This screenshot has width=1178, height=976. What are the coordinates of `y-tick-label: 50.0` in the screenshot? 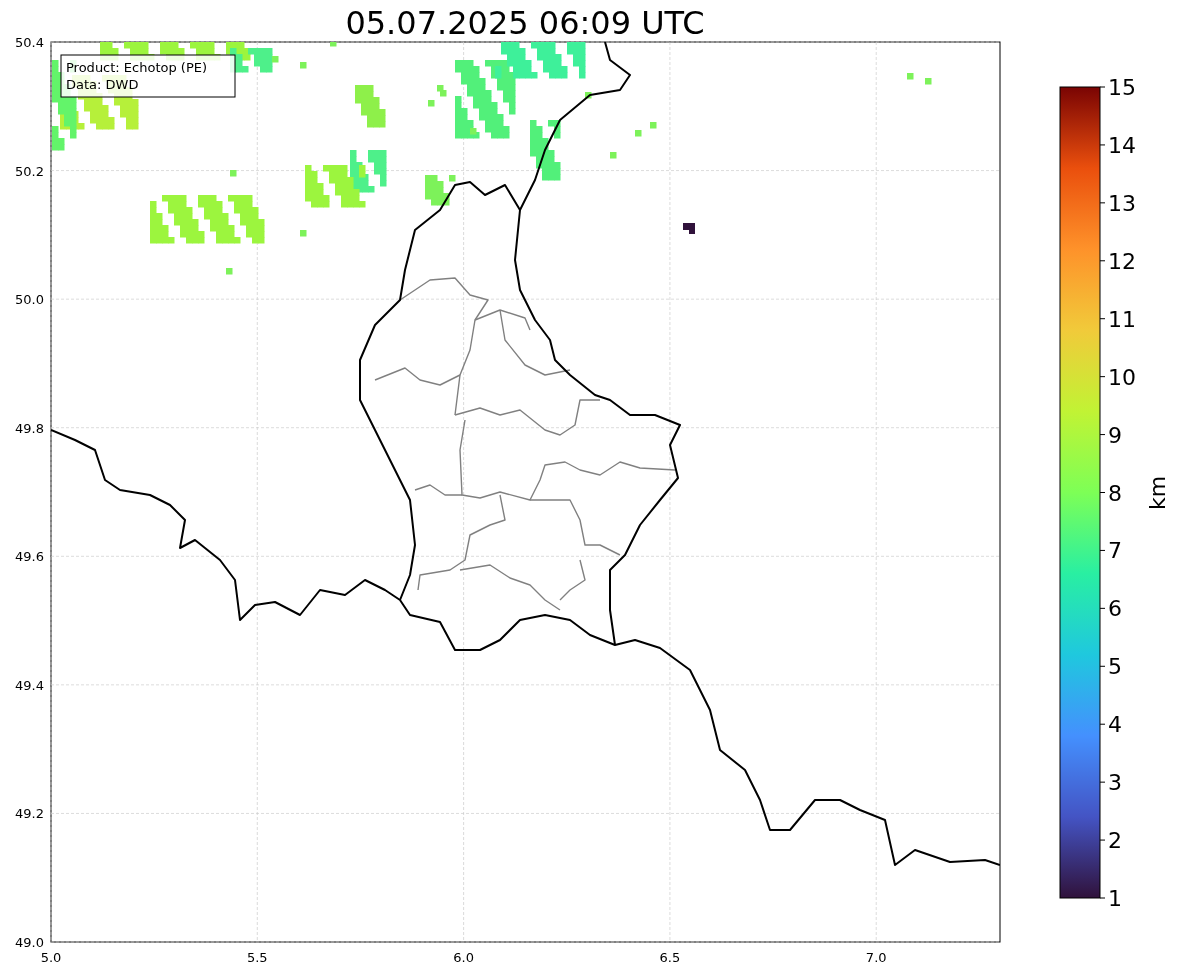 It's located at (29, 300).